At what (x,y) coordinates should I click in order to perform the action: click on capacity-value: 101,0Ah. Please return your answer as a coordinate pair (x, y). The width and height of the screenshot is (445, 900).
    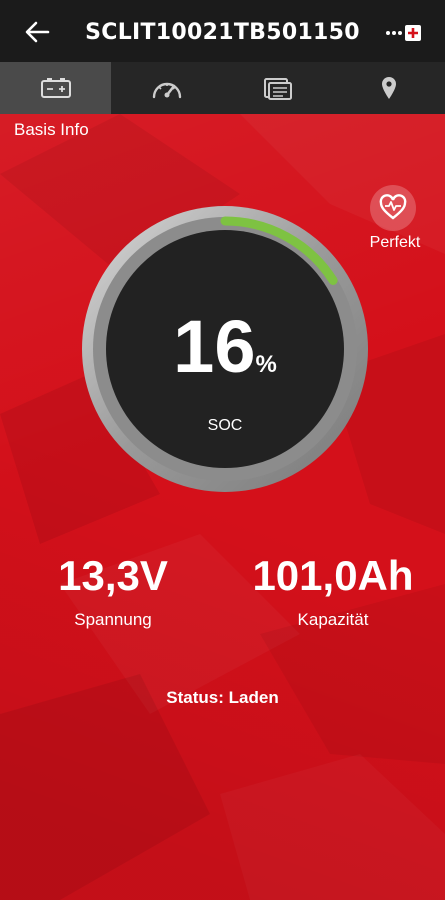
    Looking at the image, I should click on (333, 575).